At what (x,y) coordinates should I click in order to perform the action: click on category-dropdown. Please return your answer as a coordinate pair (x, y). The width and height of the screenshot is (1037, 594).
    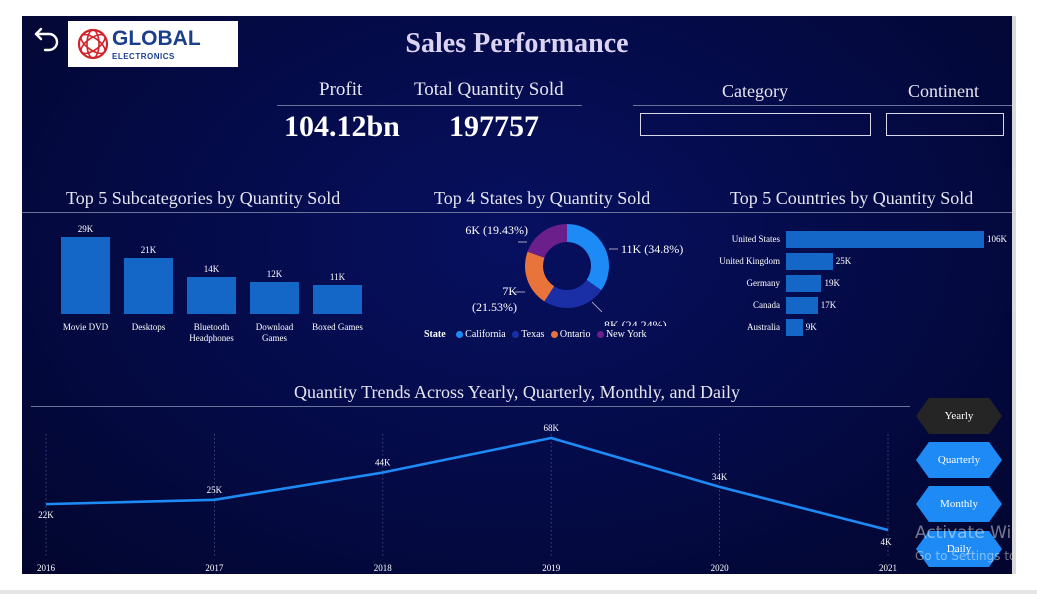
    Looking at the image, I should click on (755, 124).